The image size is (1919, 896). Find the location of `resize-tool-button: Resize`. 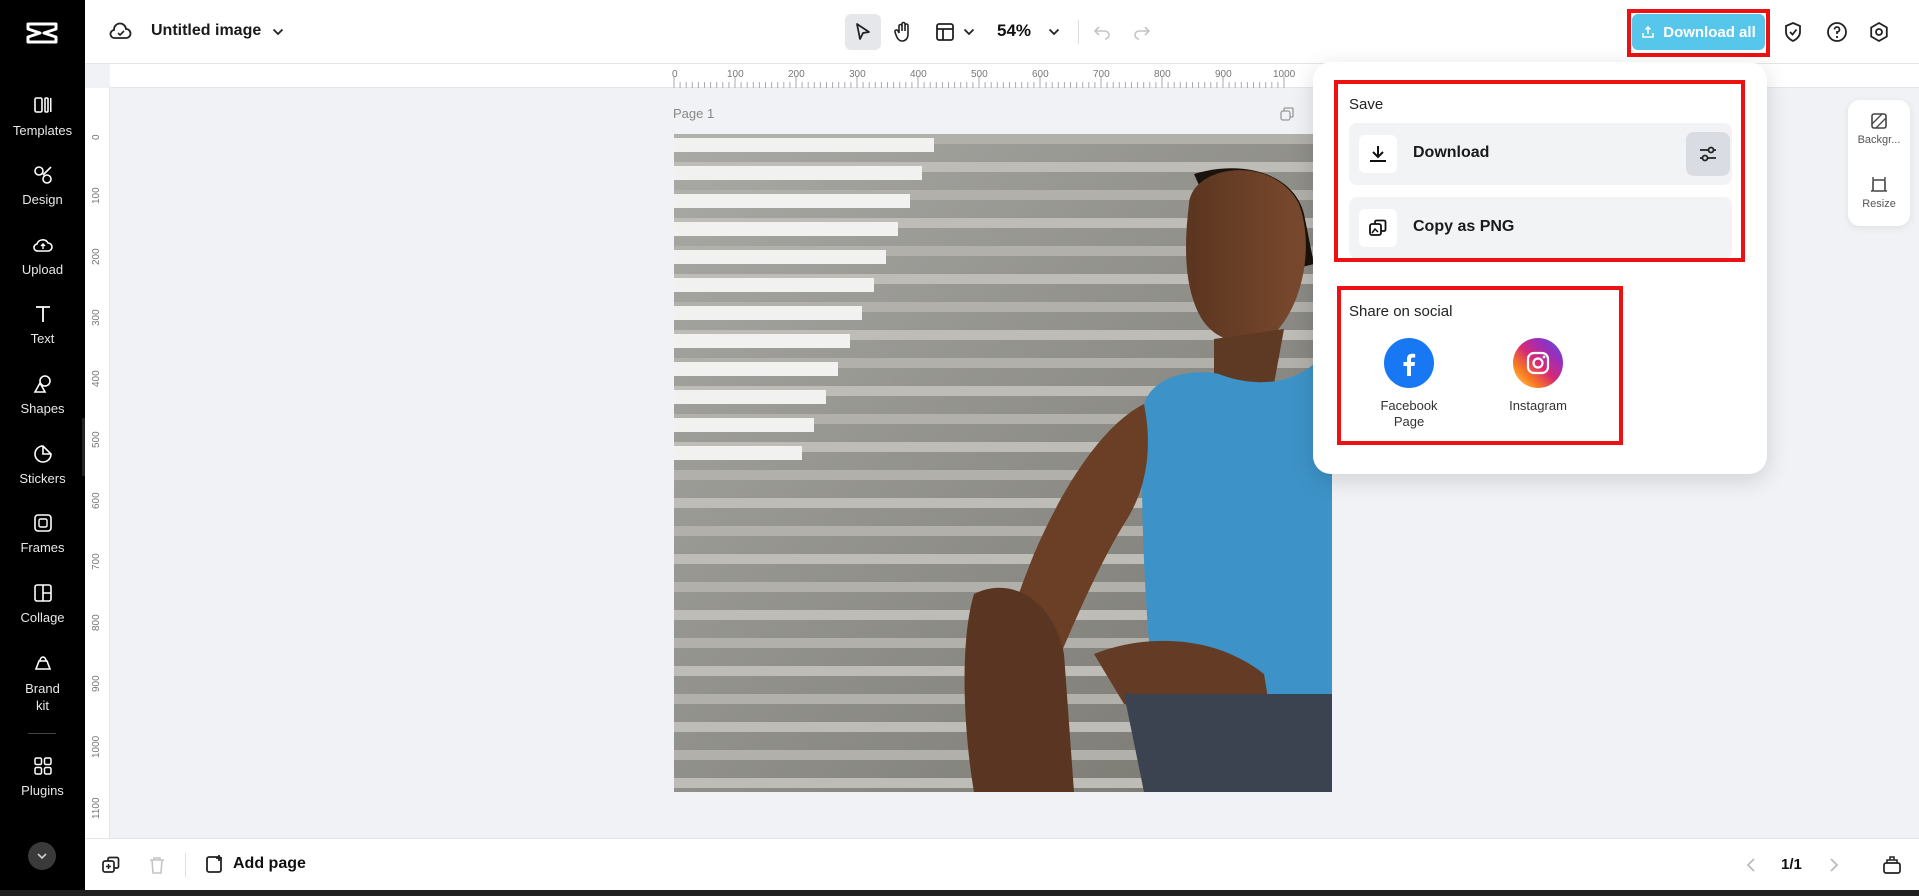

resize-tool-button: Resize is located at coordinates (1879, 193).